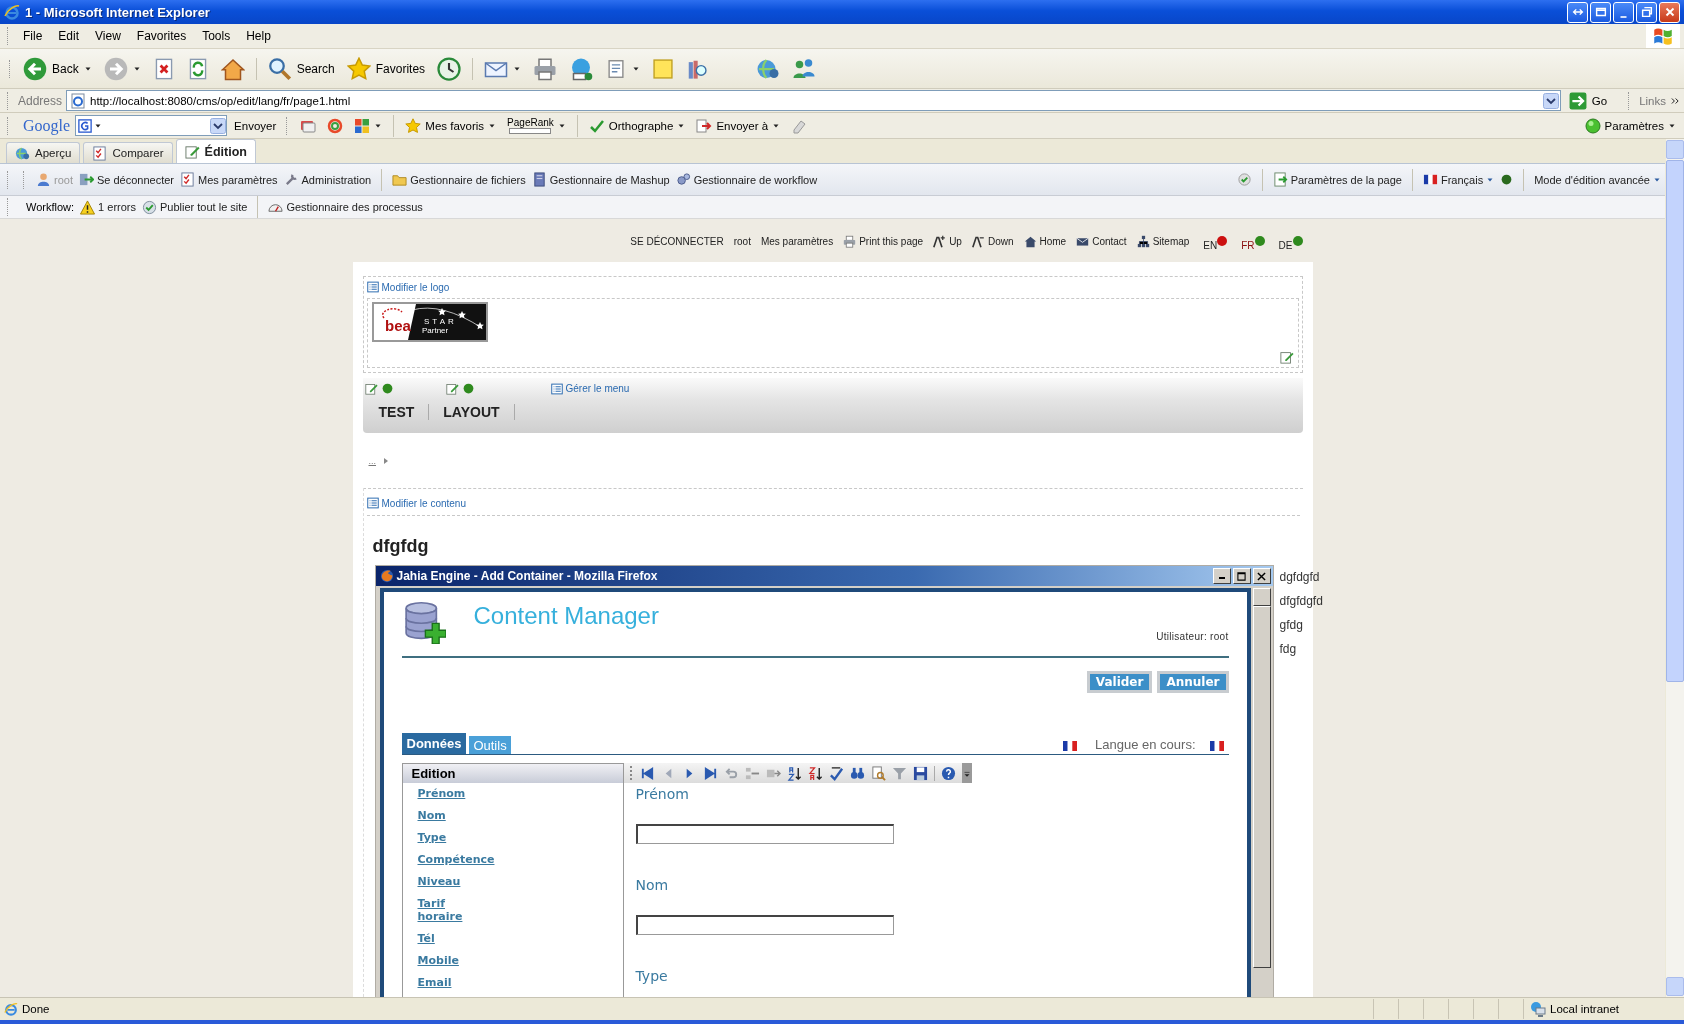  I want to click on toolbar-item: Mes paramètres, so click(229, 179).